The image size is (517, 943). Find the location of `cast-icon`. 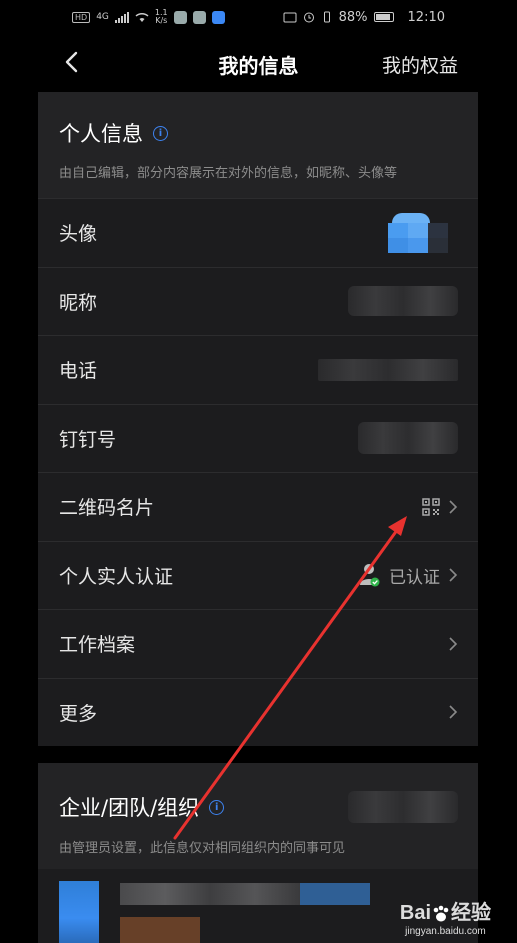

cast-icon is located at coordinates (290, 17).